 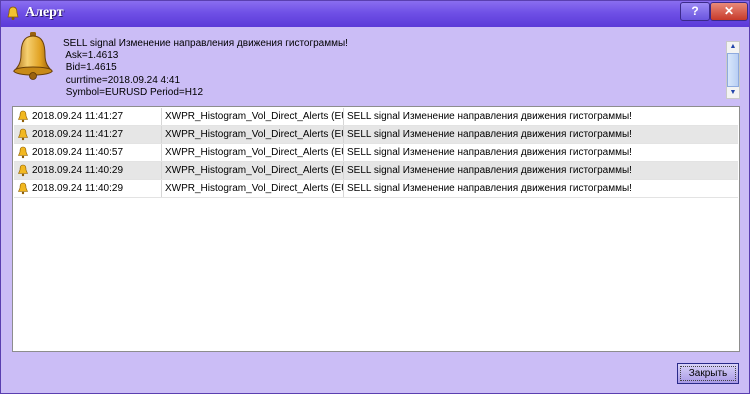 I want to click on message-line: currtime=2018.09.24 4:41, so click(x=122, y=80).